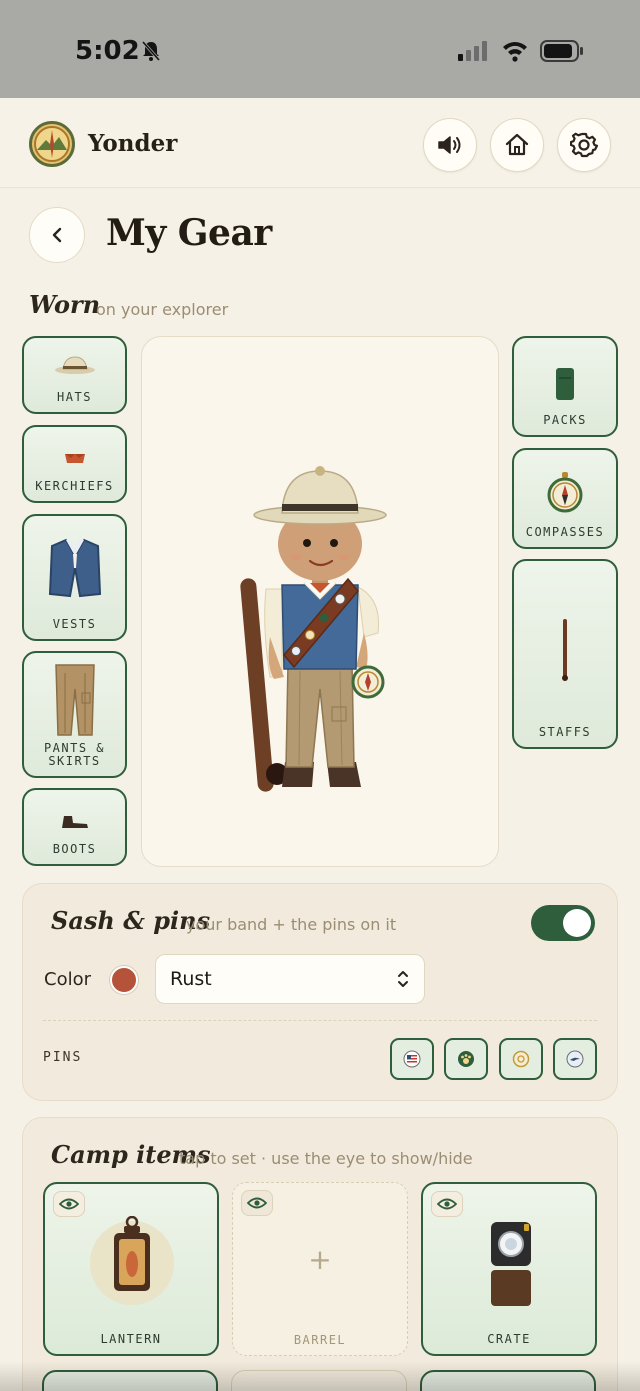  I want to click on pants-icon, so click(74, 700).